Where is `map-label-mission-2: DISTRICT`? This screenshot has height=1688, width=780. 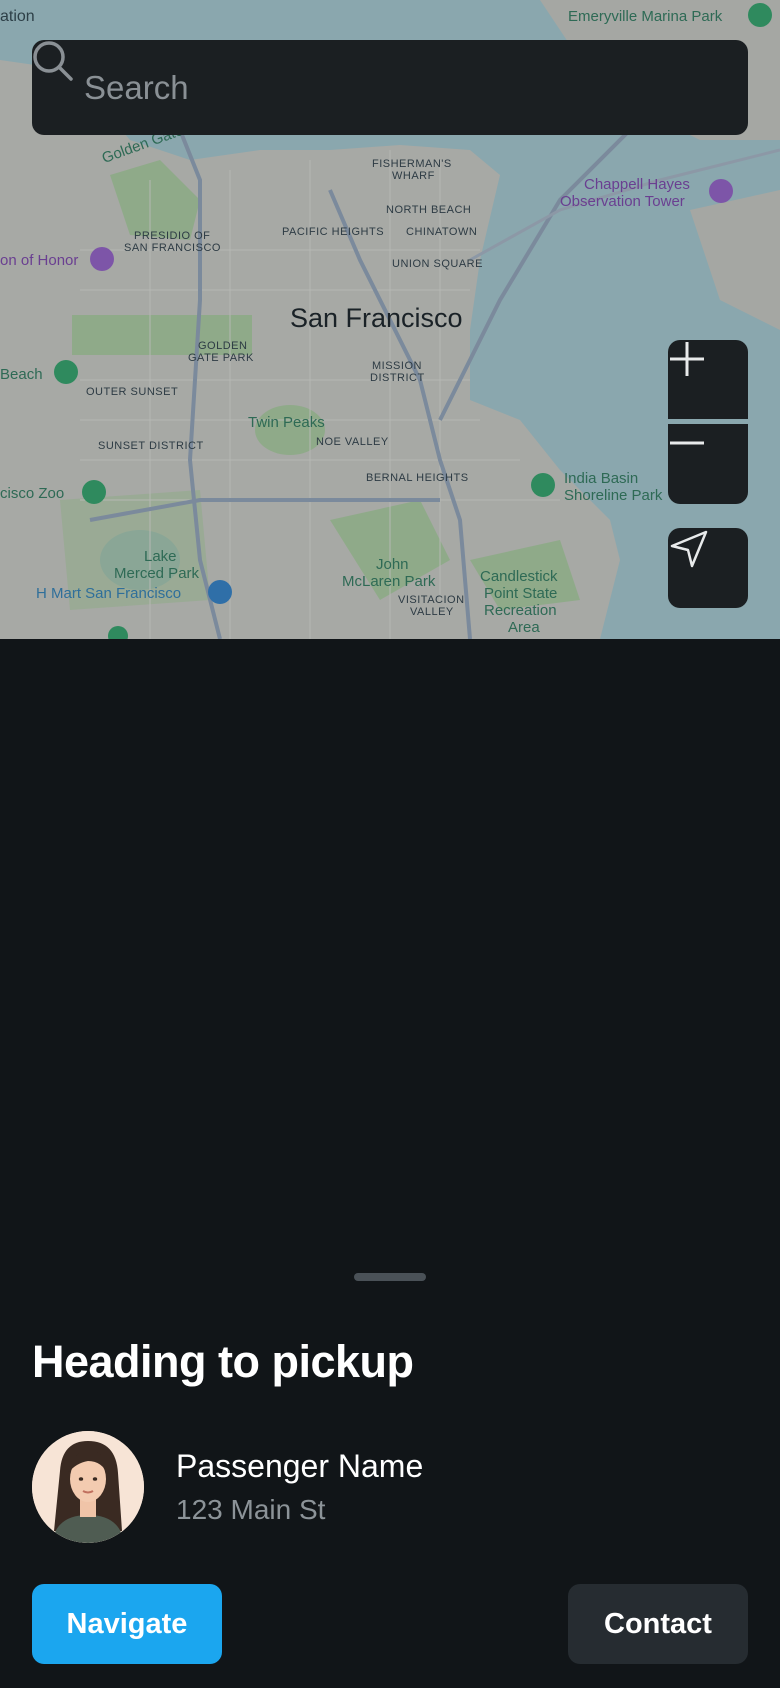
map-label-mission-2: DISTRICT is located at coordinates (397, 378).